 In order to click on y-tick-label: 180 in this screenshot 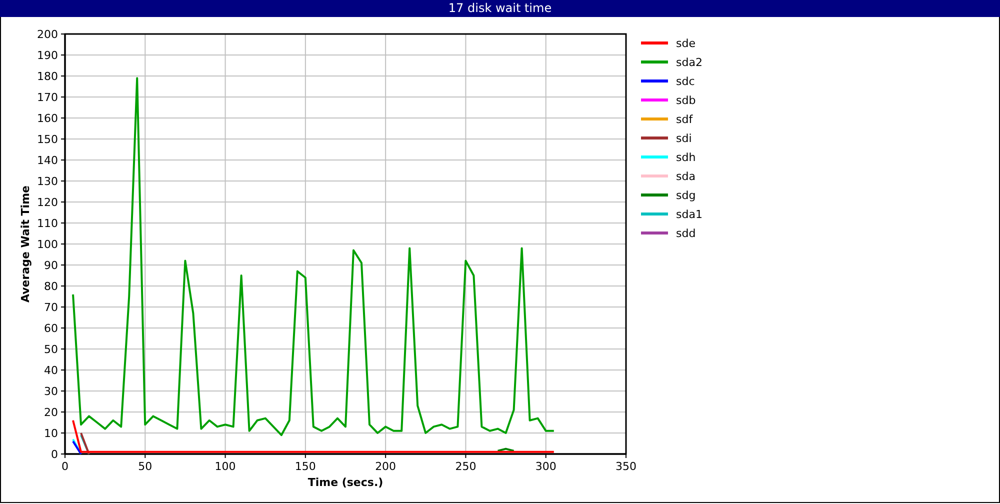, I will do `click(47, 76)`.